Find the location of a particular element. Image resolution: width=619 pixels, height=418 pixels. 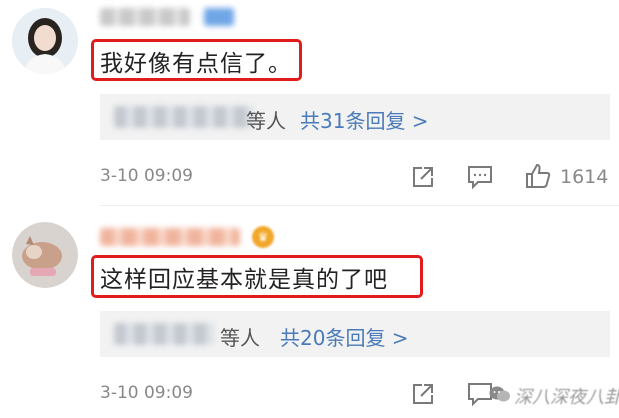

view-replies-link: 共31条回复 > is located at coordinates (364, 119).